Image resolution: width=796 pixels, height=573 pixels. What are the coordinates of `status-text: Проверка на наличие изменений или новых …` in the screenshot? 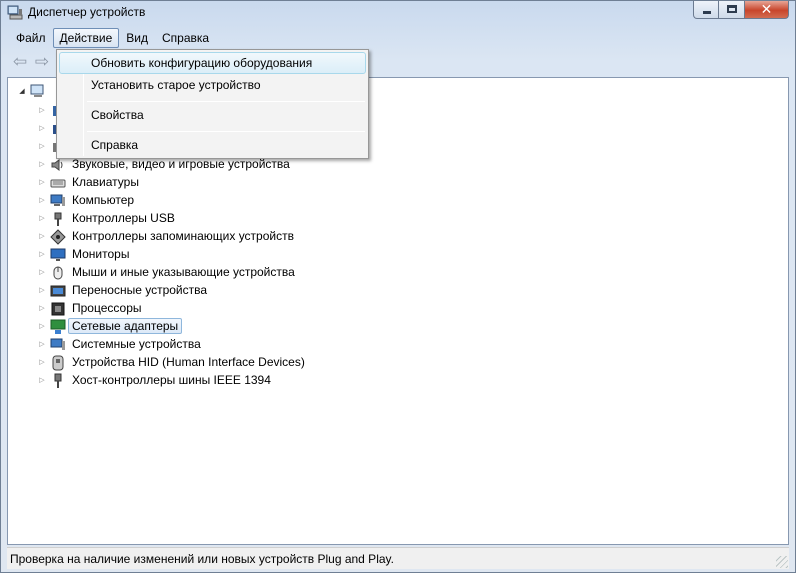 It's located at (202, 559).